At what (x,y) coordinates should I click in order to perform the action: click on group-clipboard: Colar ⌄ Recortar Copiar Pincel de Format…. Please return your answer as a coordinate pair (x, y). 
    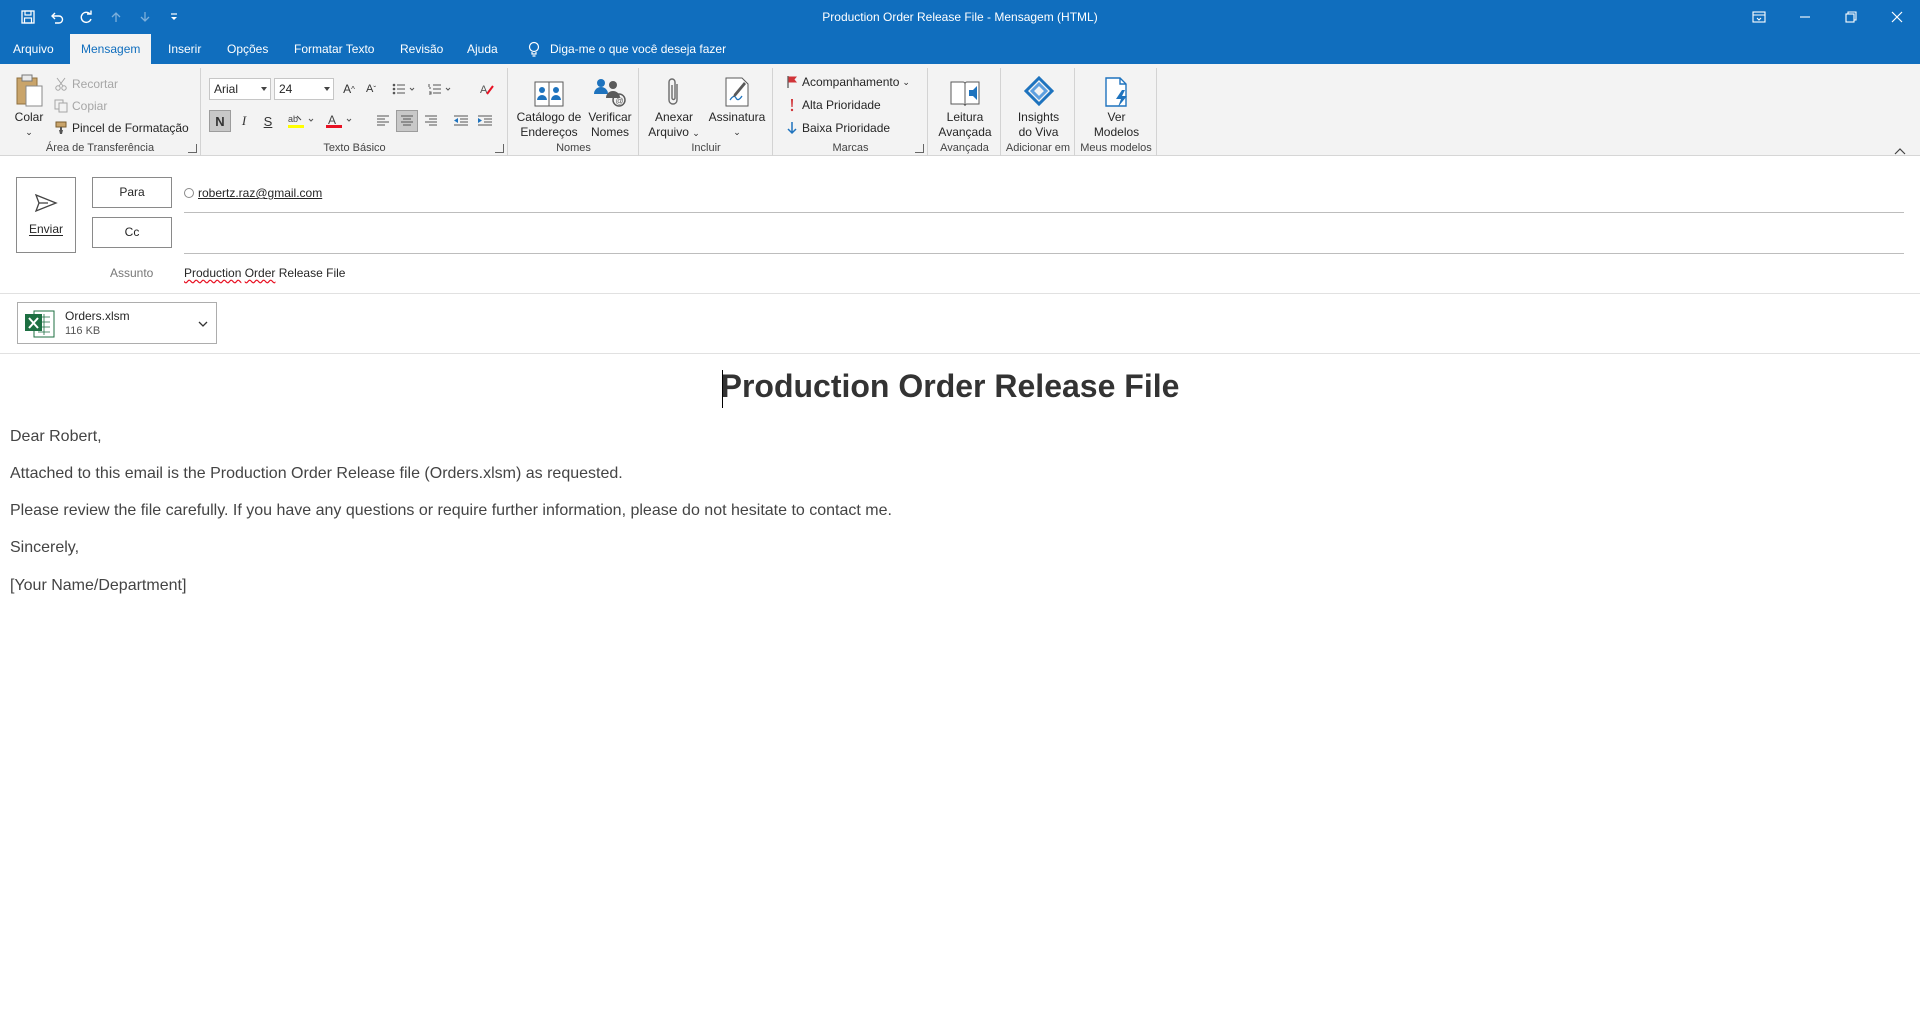
    Looking at the image, I should click on (100, 112).